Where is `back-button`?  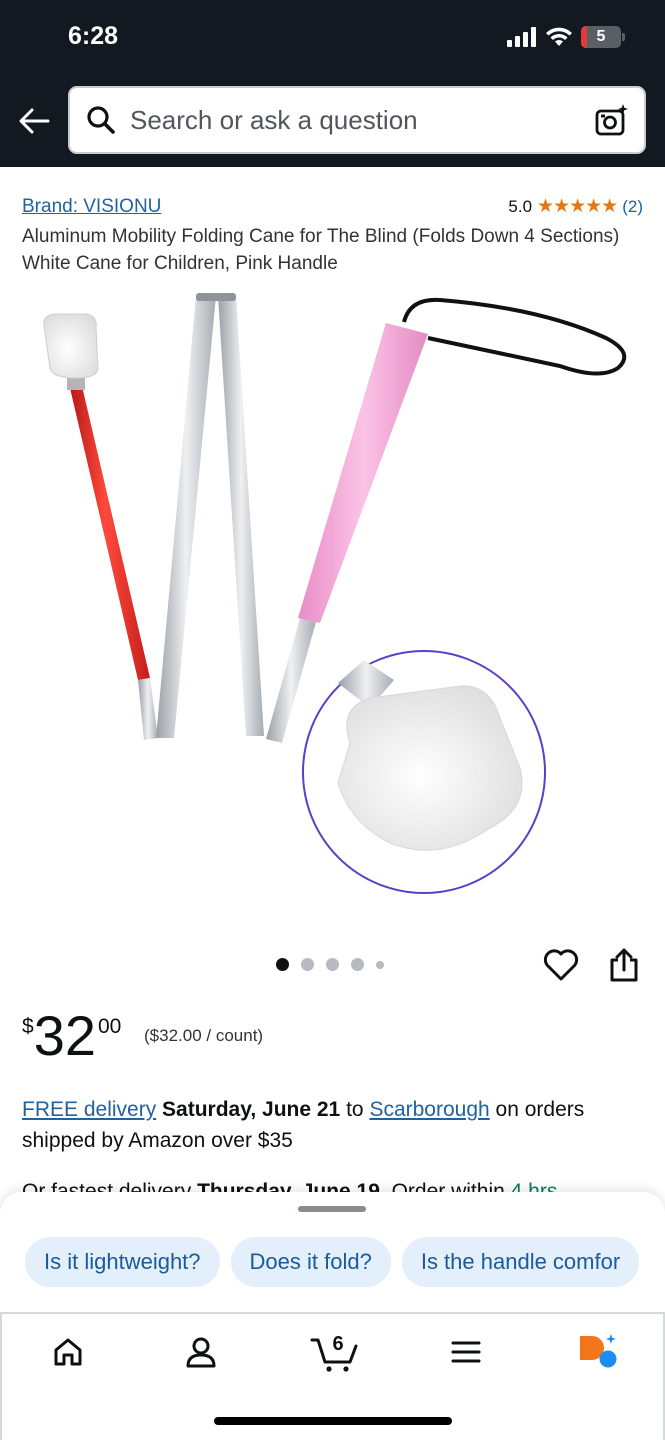
back-button is located at coordinates (34, 121).